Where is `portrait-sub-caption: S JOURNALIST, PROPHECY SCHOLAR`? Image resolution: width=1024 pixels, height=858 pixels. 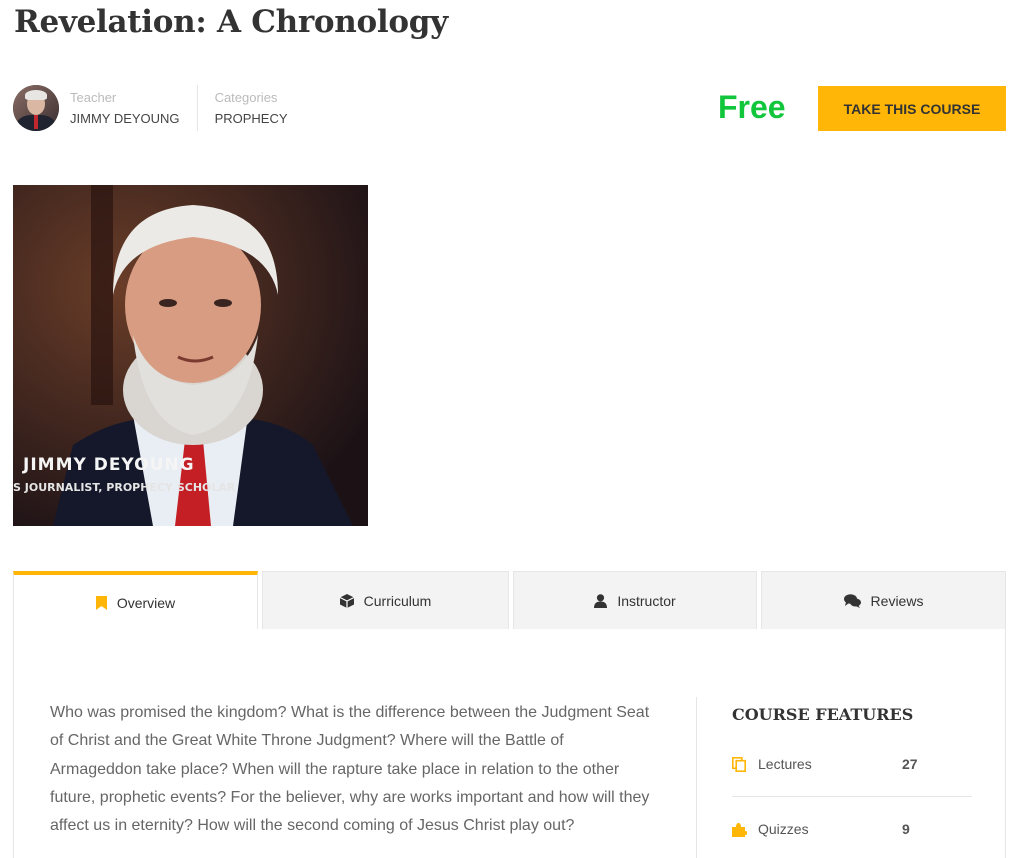
portrait-sub-caption: S JOURNALIST, PROPHECY SCHOLAR is located at coordinates (124, 487).